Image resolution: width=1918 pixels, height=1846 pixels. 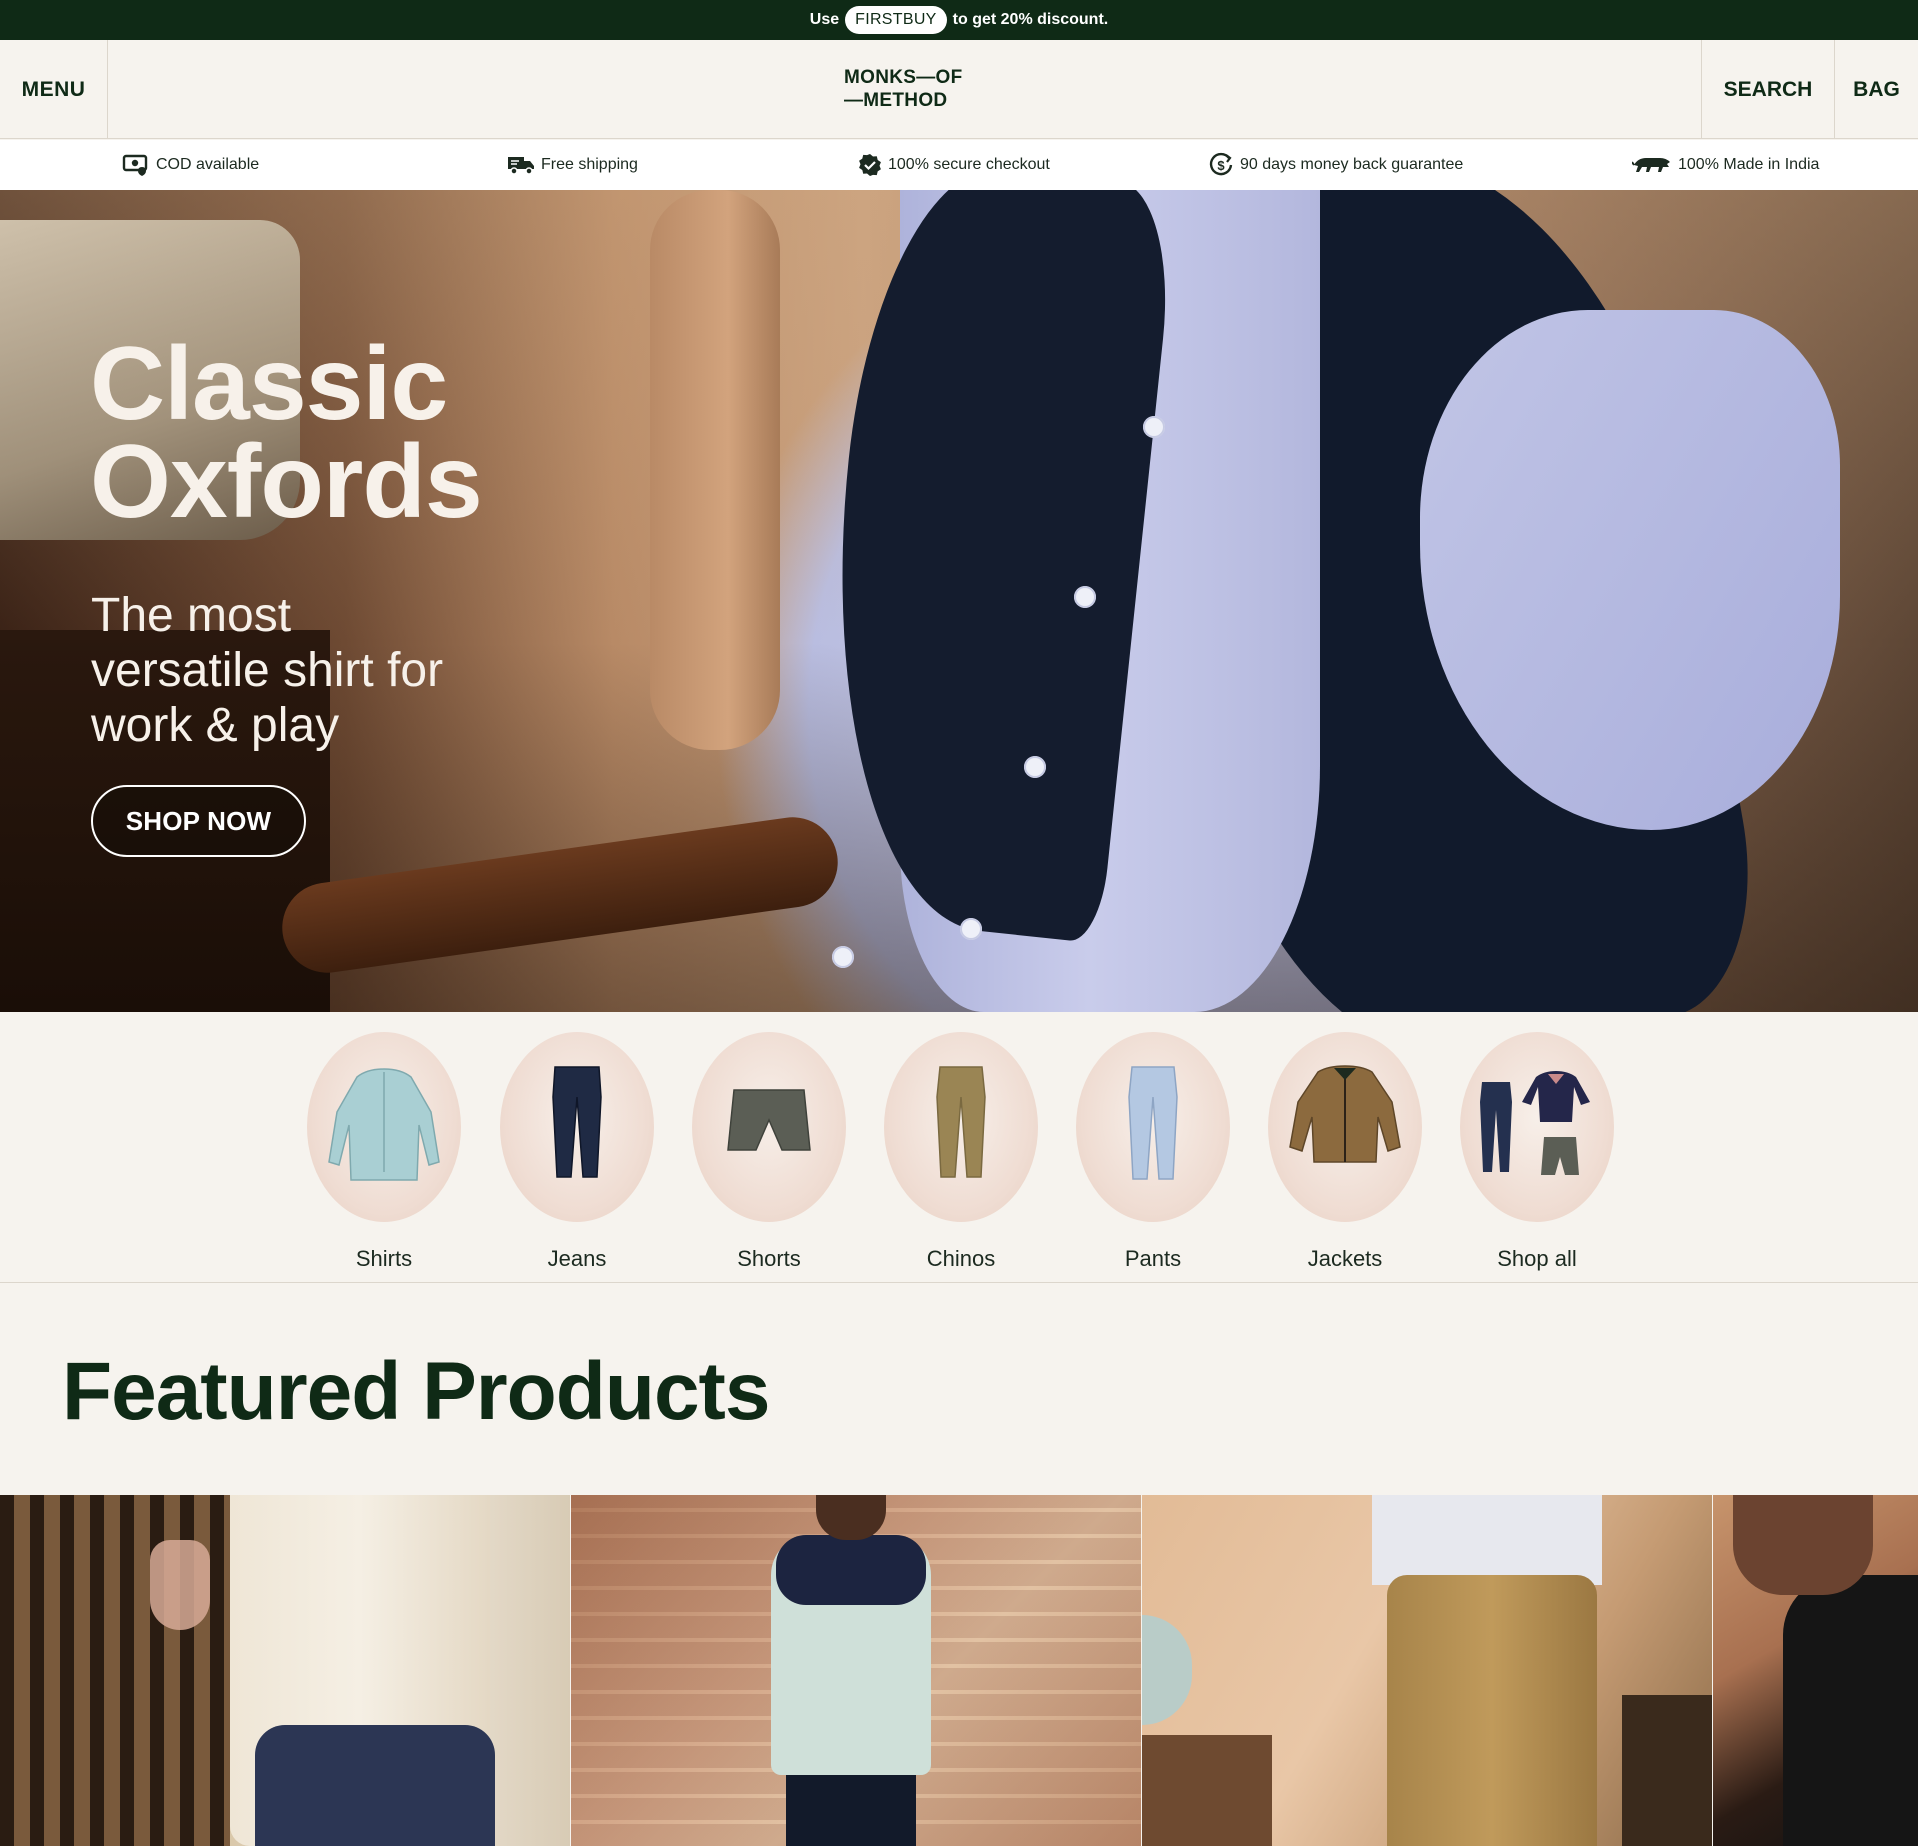 I want to click on verified-check-icon, so click(x=870, y=165).